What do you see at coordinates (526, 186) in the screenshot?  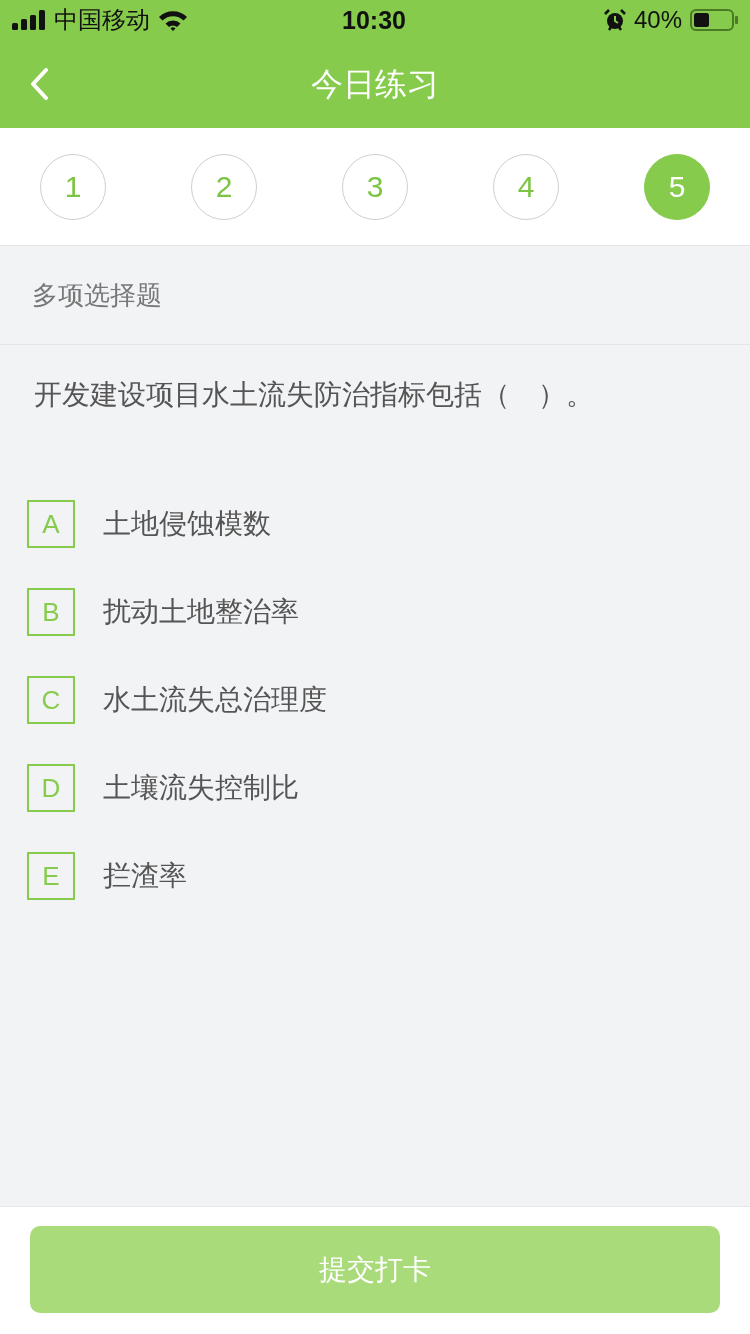 I see `question-number-tab: 4` at bounding box center [526, 186].